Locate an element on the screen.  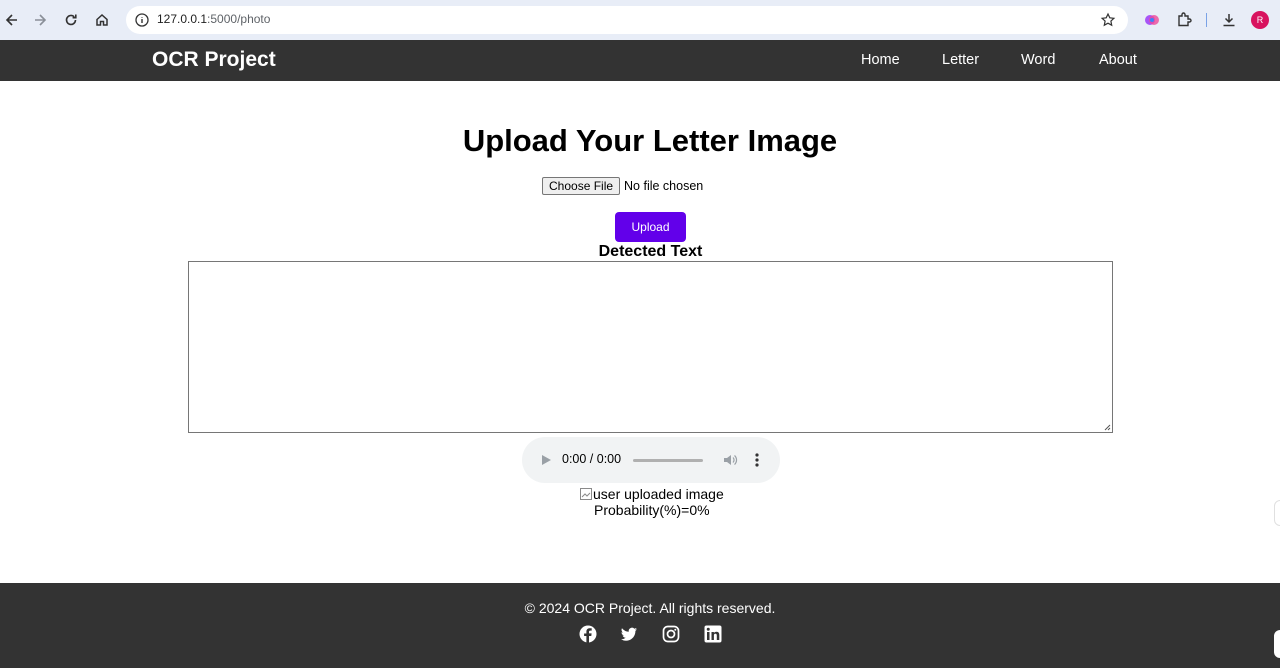
nav-home: Home is located at coordinates (880, 60).